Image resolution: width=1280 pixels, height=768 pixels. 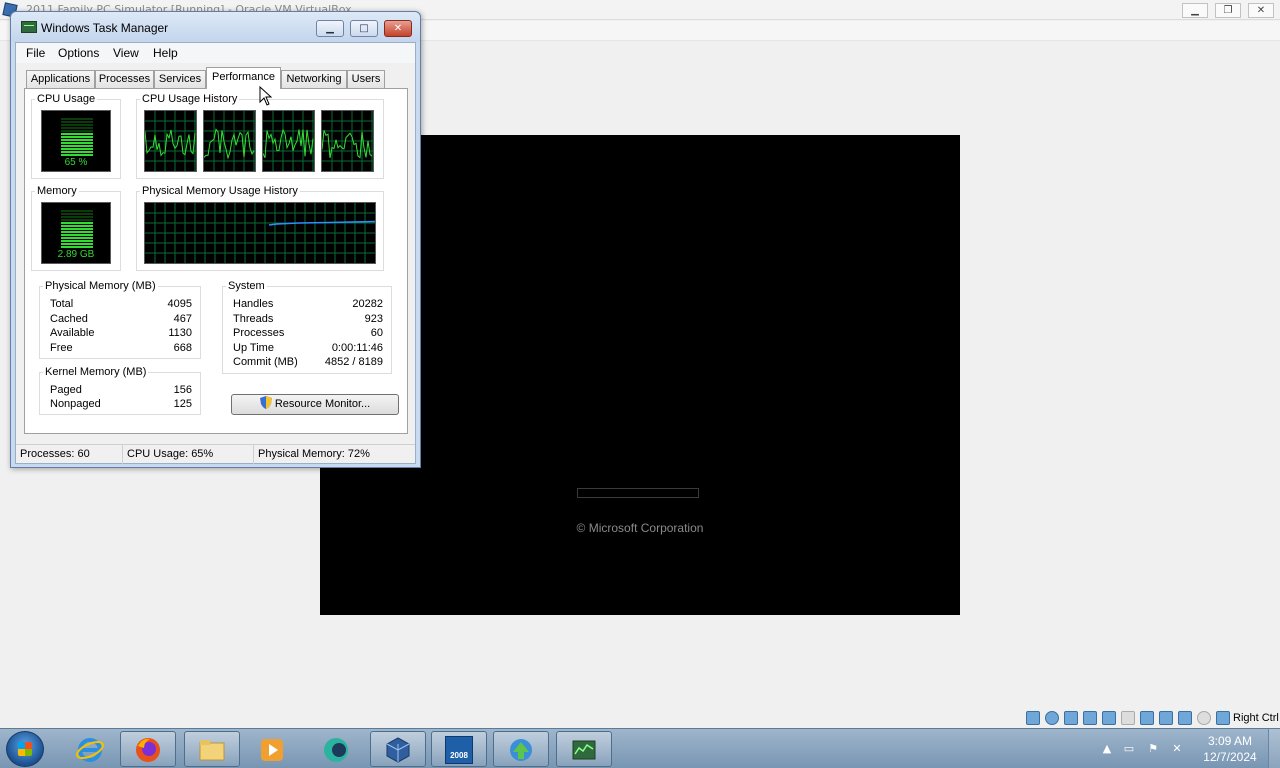 I want to click on taskbar-task-manager, so click(x=584, y=749).